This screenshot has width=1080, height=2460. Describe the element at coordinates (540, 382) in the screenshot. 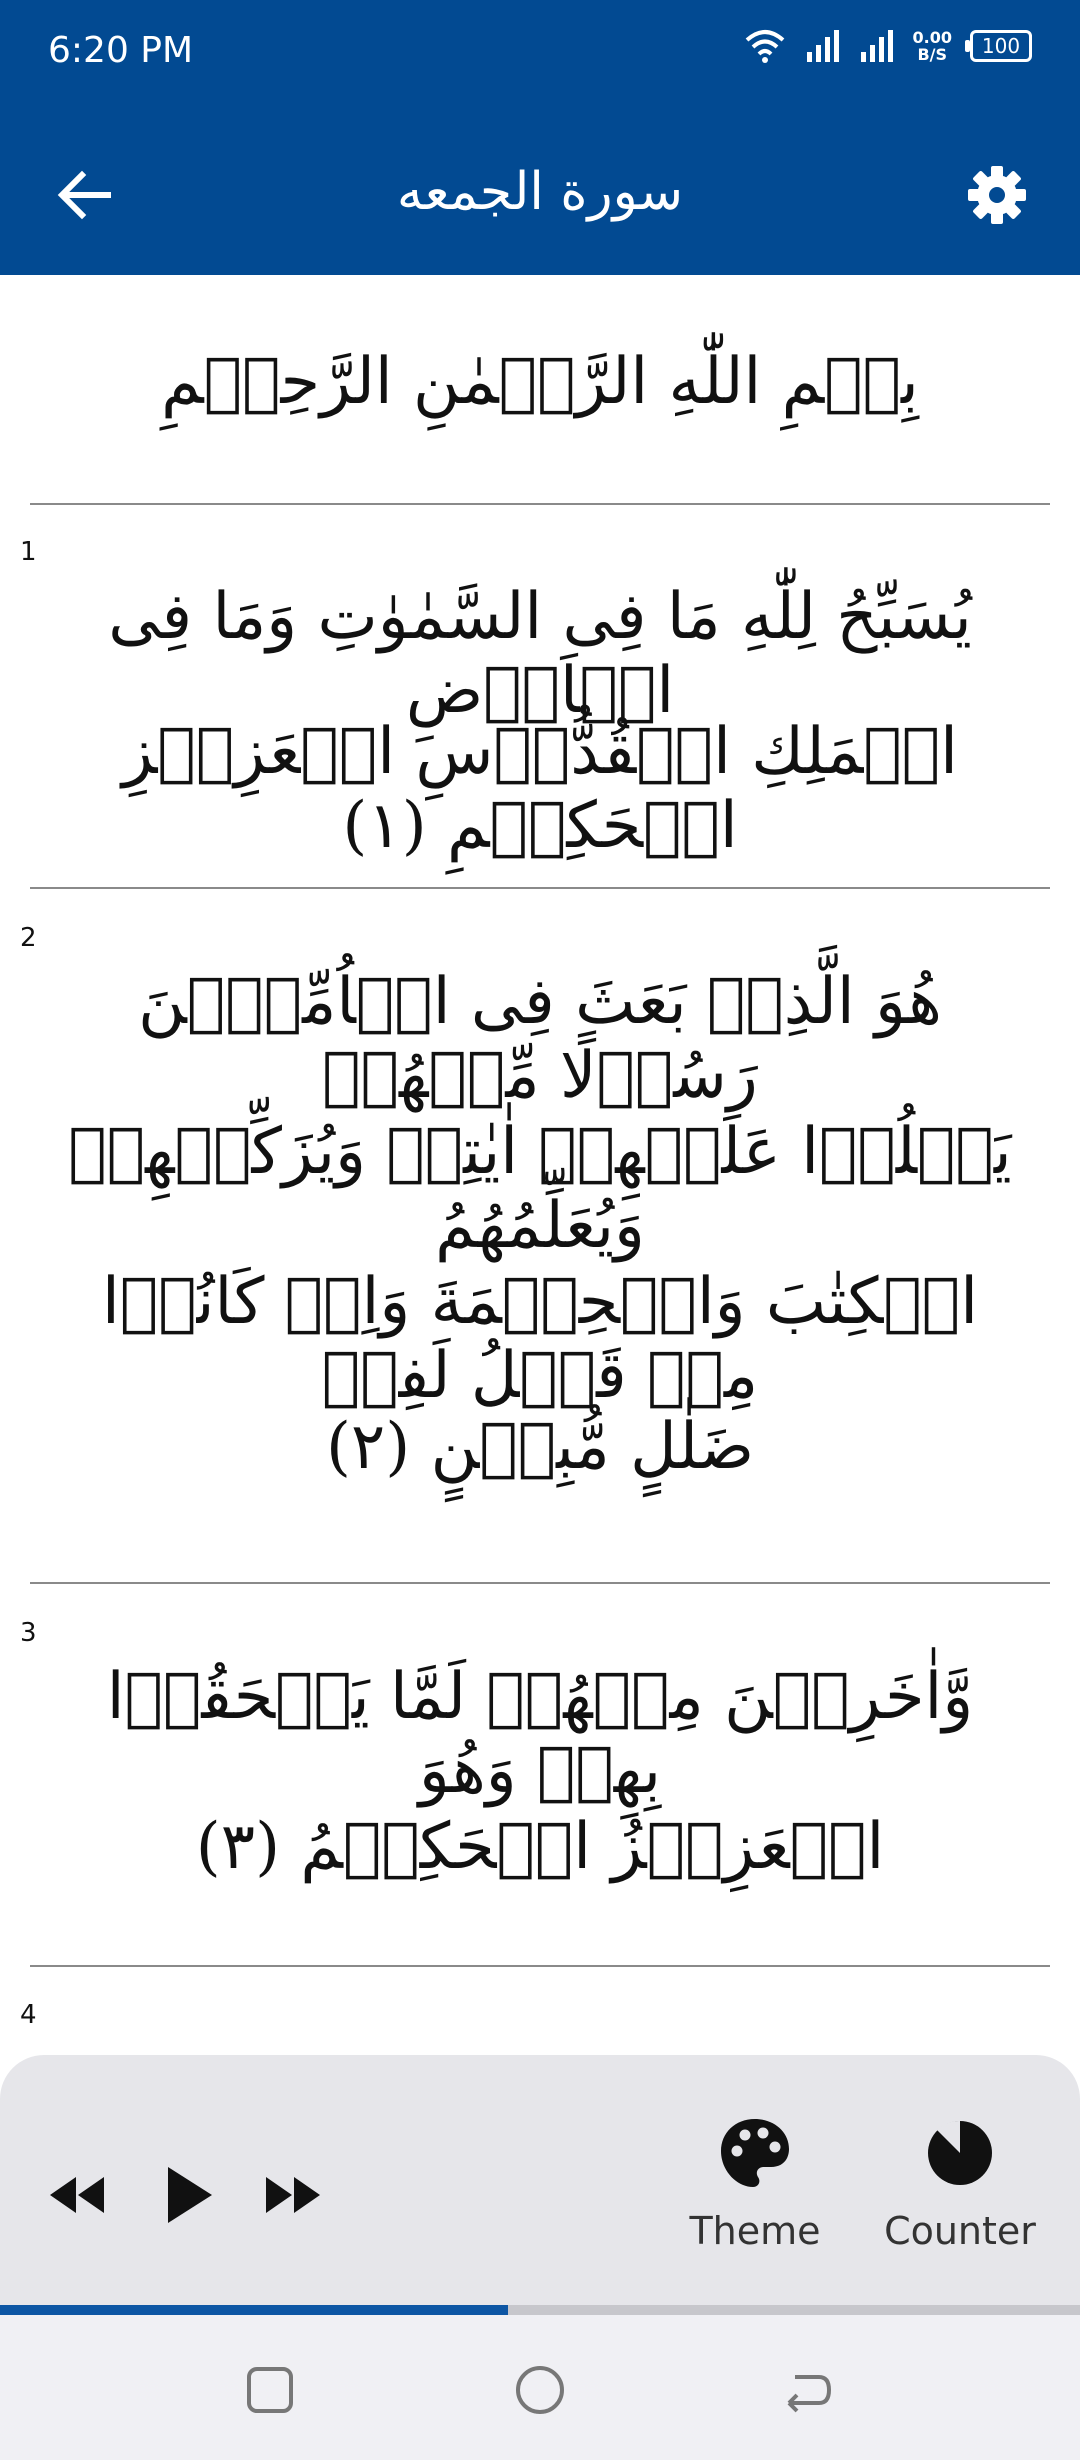

I see `bismillah: بِسۡمِ اللّٰهِ الرَّحۡمٰنِ الرَّحِيۡمِ` at that location.